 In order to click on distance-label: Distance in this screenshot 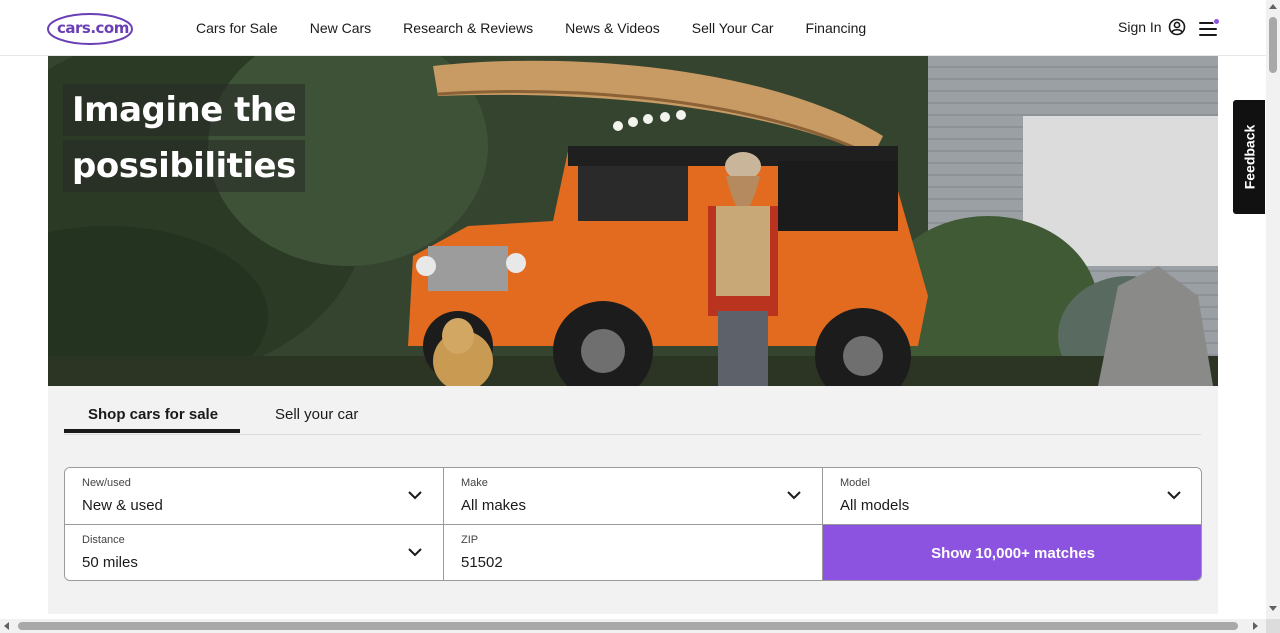, I will do `click(103, 540)`.